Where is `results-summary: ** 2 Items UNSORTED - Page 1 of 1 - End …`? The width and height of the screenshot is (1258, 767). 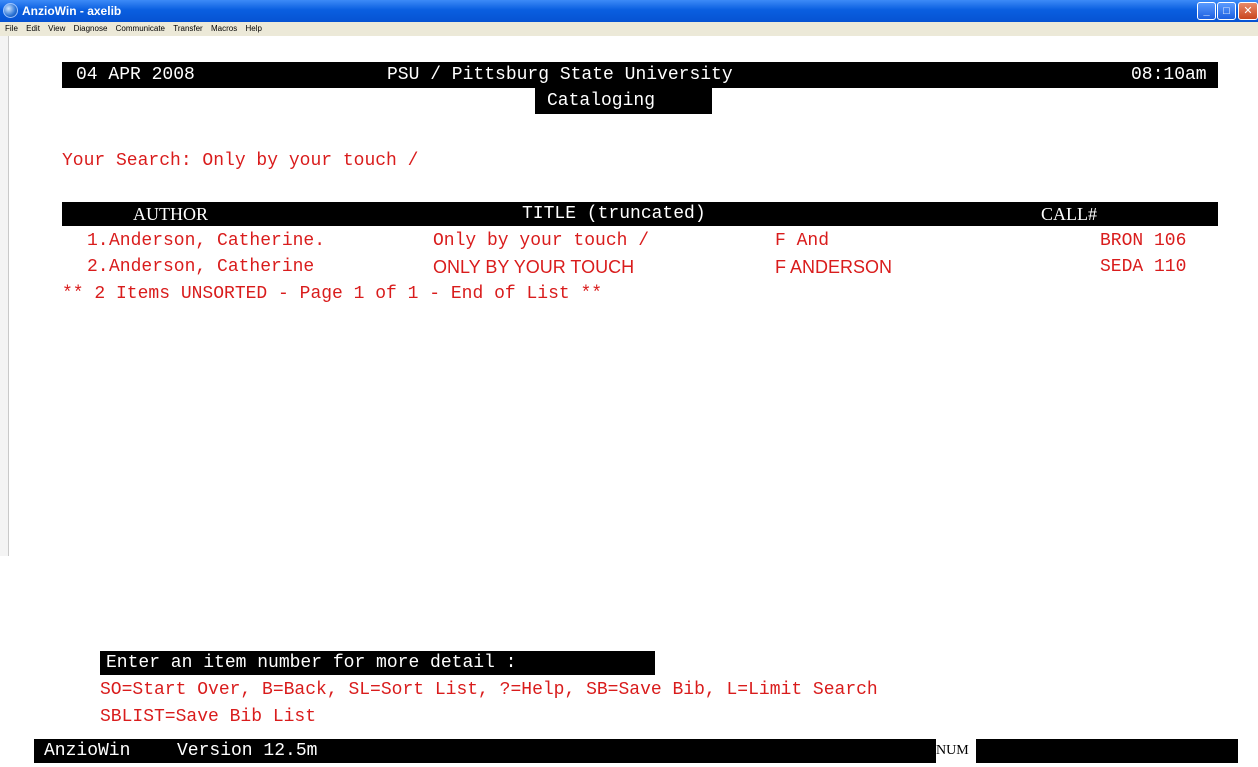
results-summary: ** 2 Items UNSORTED - Page 1 of 1 - End … is located at coordinates (332, 294).